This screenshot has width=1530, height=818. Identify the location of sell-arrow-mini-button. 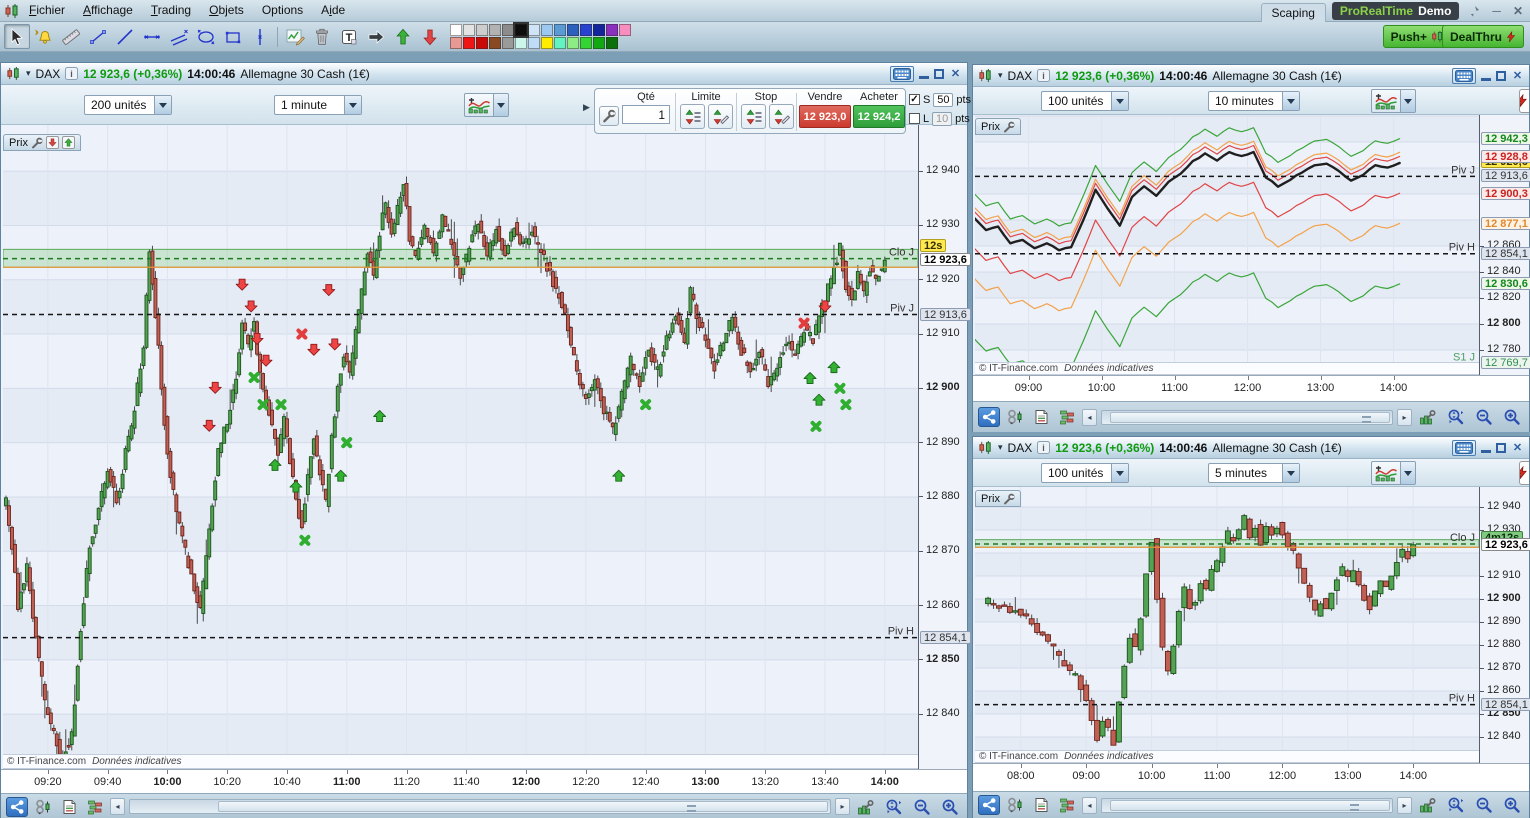
(52, 142).